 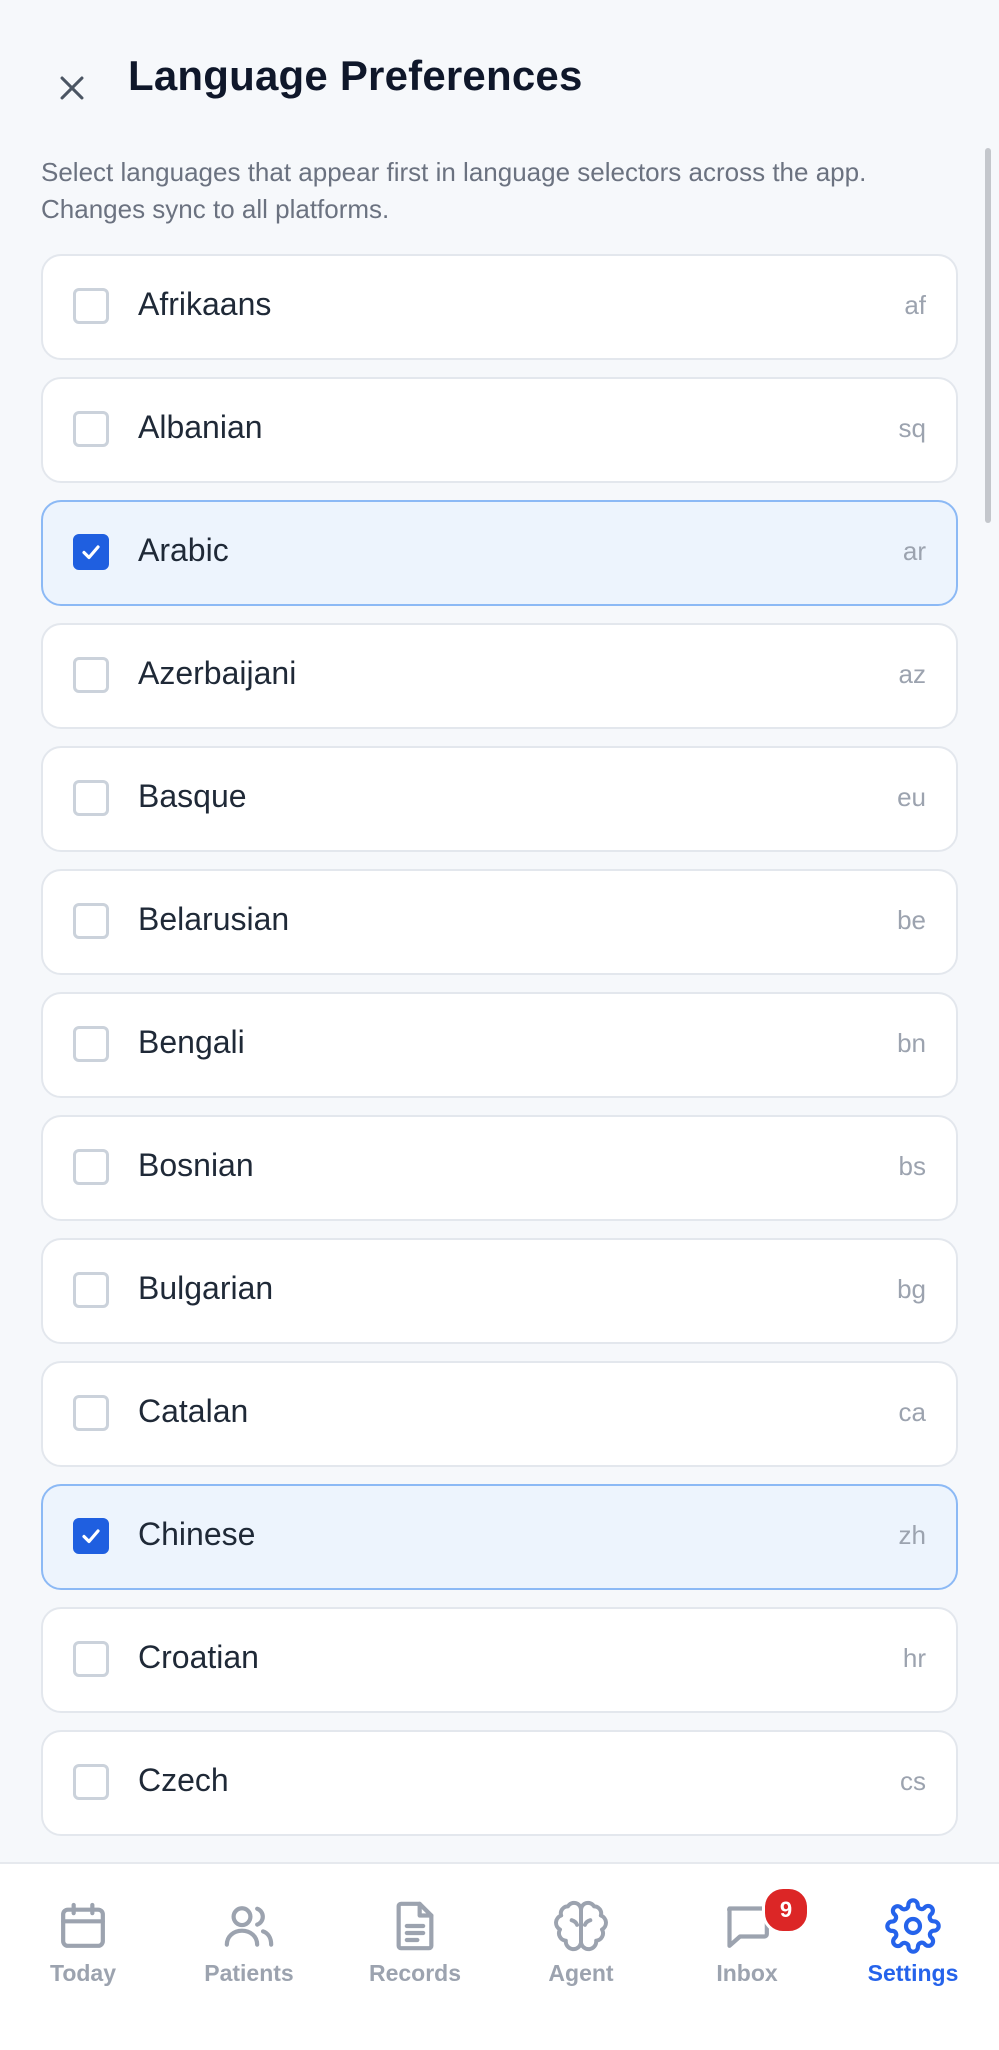 I want to click on language-row: Chinese zh, so click(x=499, y=1537).